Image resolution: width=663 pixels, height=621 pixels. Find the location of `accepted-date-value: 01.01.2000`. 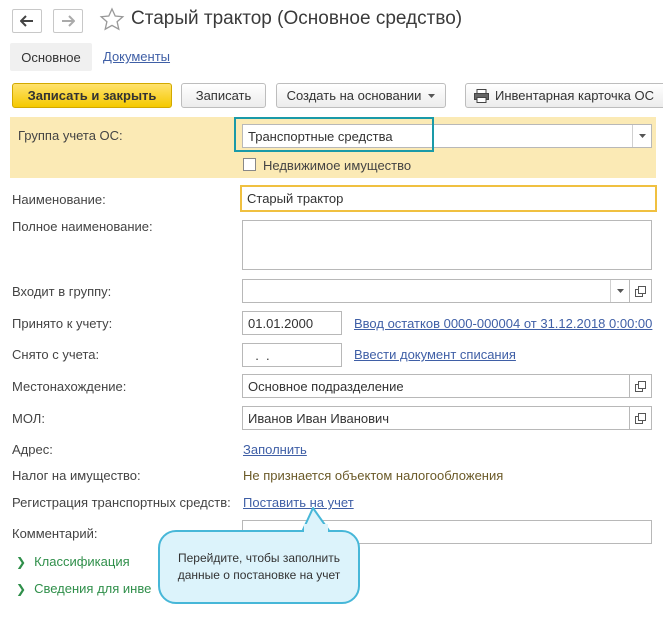

accepted-date-value: 01.01.2000 is located at coordinates (281, 323).